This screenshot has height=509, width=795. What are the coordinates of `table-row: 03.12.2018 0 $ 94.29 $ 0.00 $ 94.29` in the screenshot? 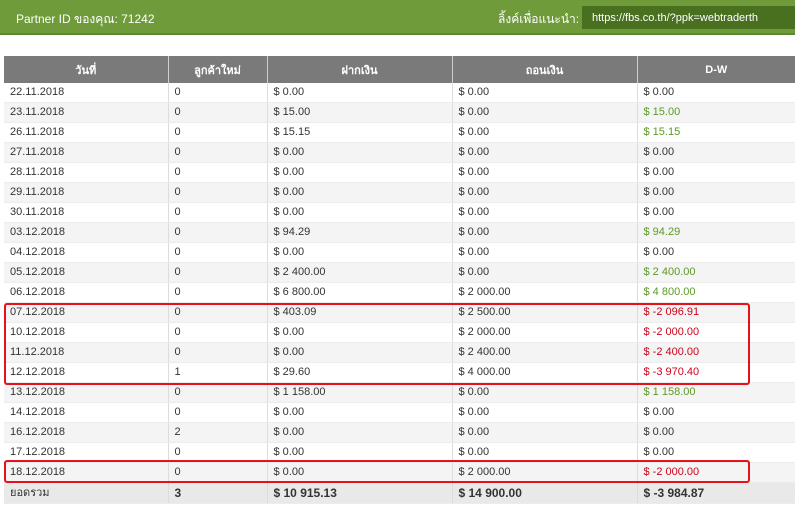 It's located at (399, 232).